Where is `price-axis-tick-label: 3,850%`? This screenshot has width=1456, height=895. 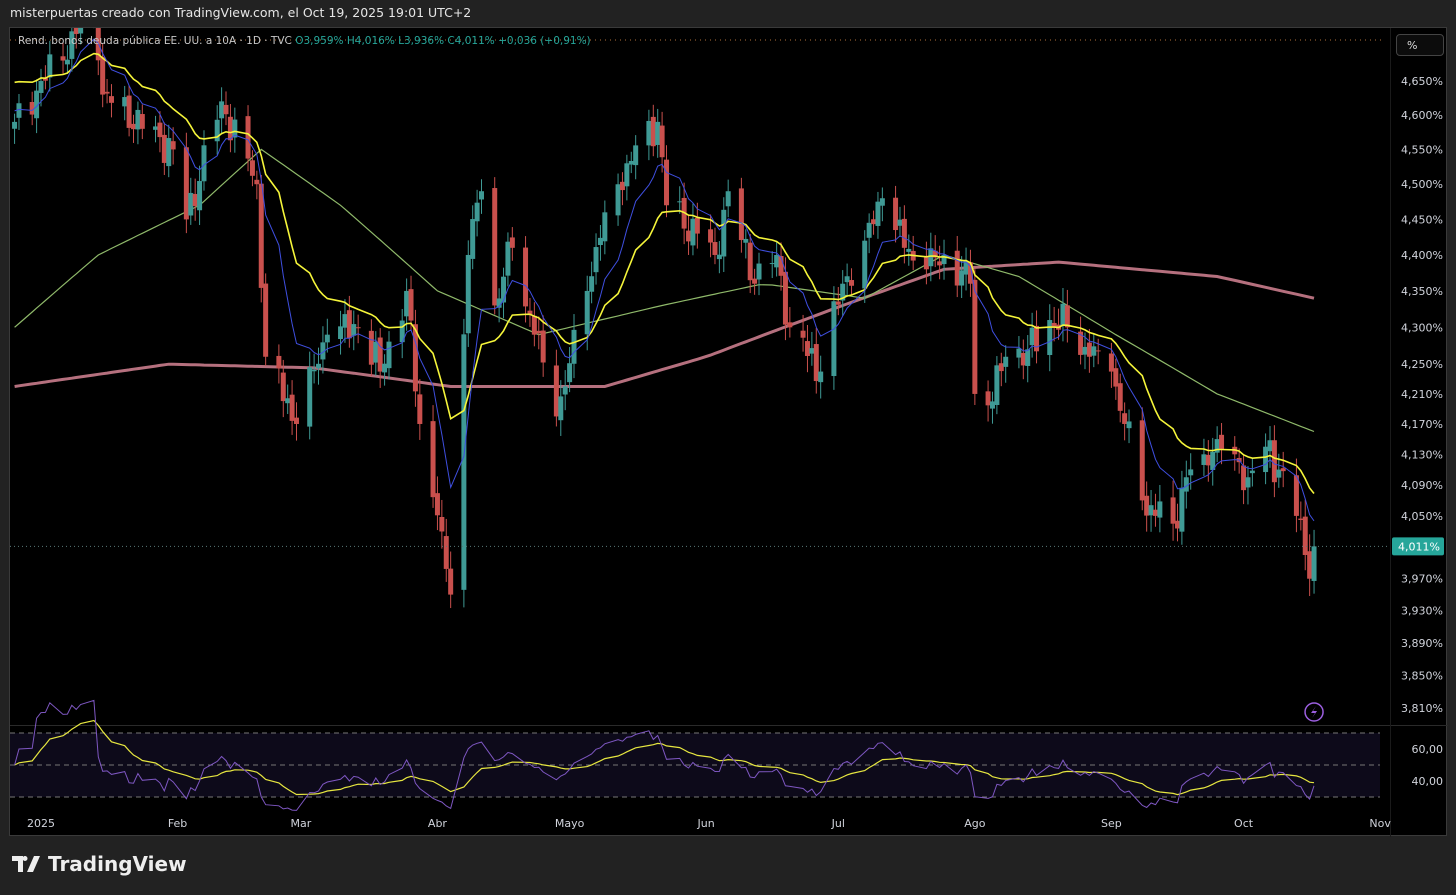
price-axis-tick-label: 3,850% is located at coordinates (1422, 675).